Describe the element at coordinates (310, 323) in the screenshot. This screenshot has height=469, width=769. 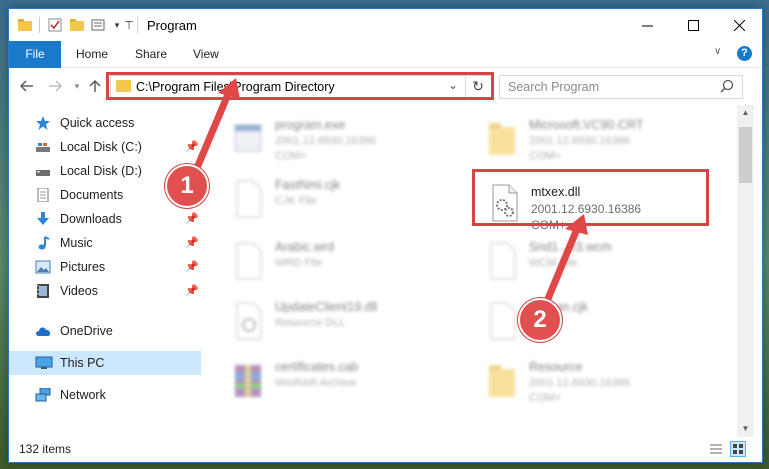
I see `file-type: Resource DLL` at that location.